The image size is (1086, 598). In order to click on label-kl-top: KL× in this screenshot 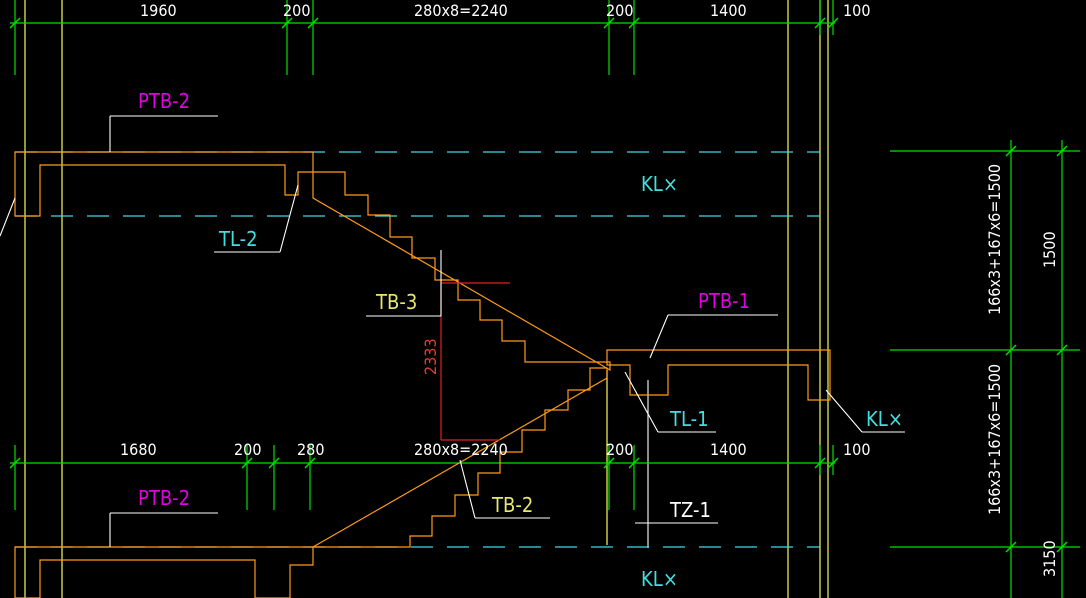, I will do `click(659, 184)`.